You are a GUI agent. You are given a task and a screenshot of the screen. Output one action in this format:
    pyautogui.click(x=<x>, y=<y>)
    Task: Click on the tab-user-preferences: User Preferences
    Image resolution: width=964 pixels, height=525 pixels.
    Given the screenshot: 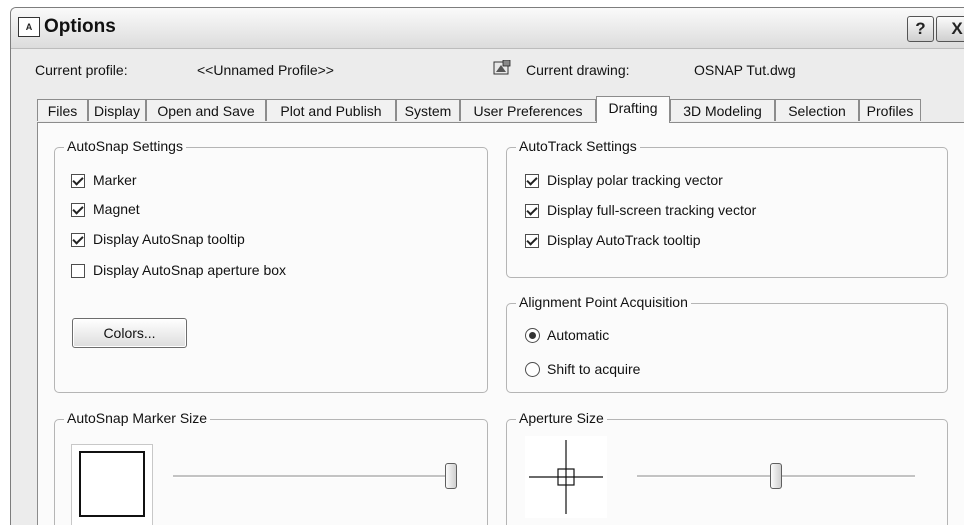 What is the action you would take?
    pyautogui.click(x=528, y=110)
    